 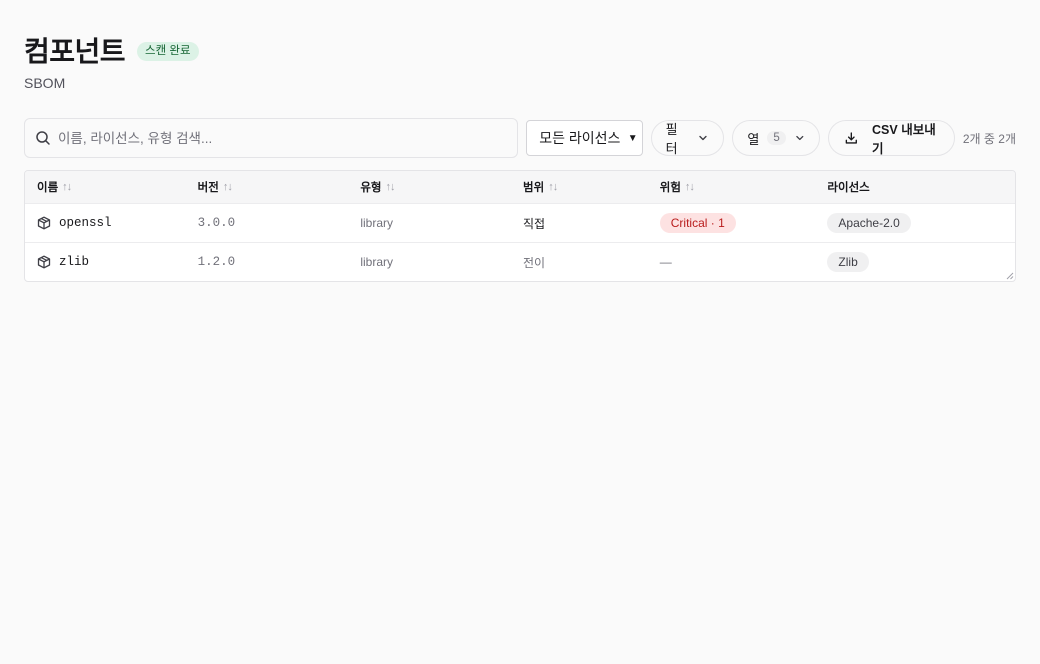 I want to click on cell-license: Apache-2.0, so click(x=917, y=223).